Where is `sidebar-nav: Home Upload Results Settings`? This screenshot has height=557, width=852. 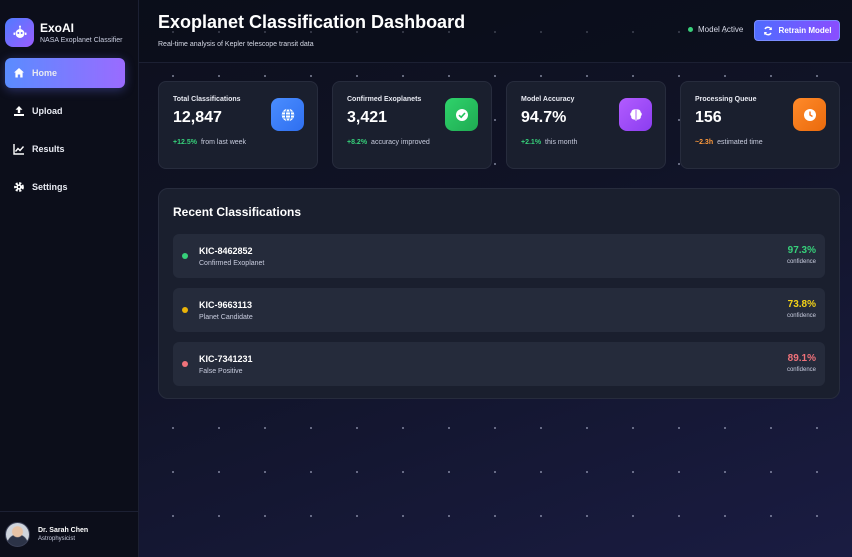 sidebar-nav: Home Upload Results Settings is located at coordinates (69, 130).